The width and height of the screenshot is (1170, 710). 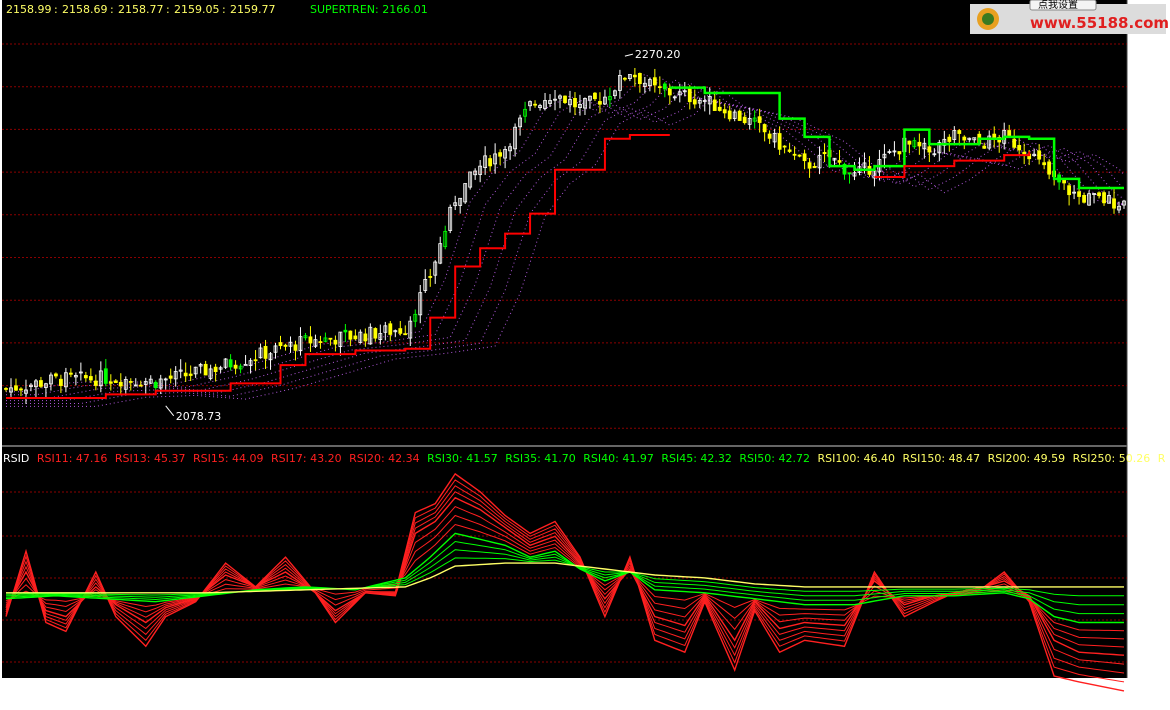 I want to click on ohlc-value: 2159.77, so click(x=253, y=9).